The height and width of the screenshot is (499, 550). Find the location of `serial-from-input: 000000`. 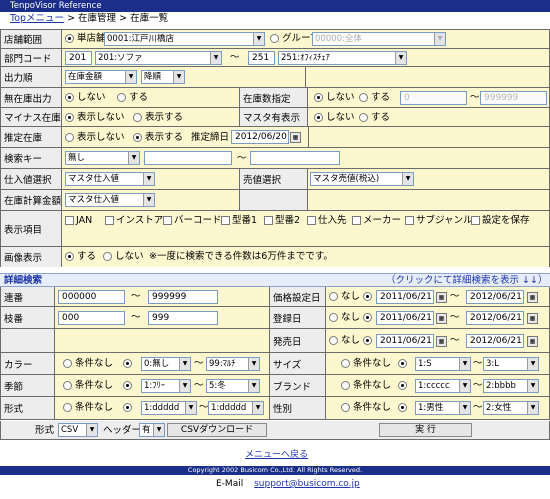

serial-from-input: 000000 is located at coordinates (91, 297).